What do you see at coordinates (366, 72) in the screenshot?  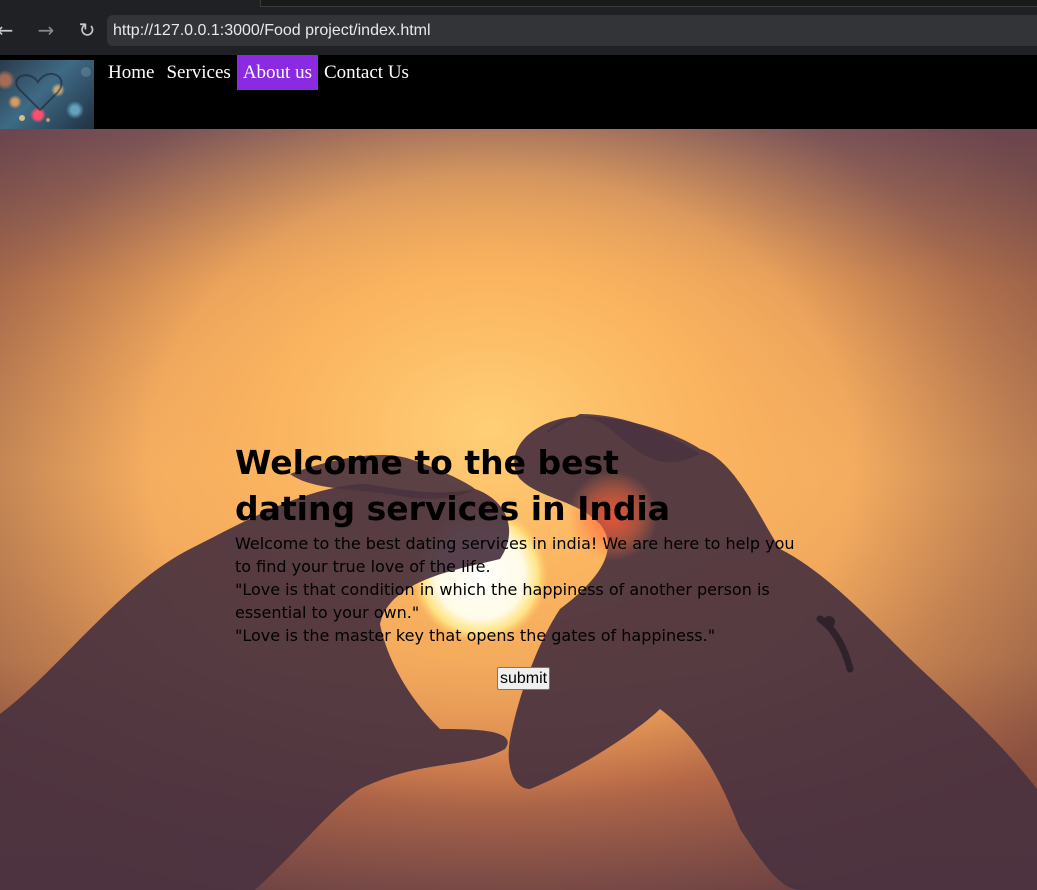 I see `nav-link-contact-us: Contact Us` at bounding box center [366, 72].